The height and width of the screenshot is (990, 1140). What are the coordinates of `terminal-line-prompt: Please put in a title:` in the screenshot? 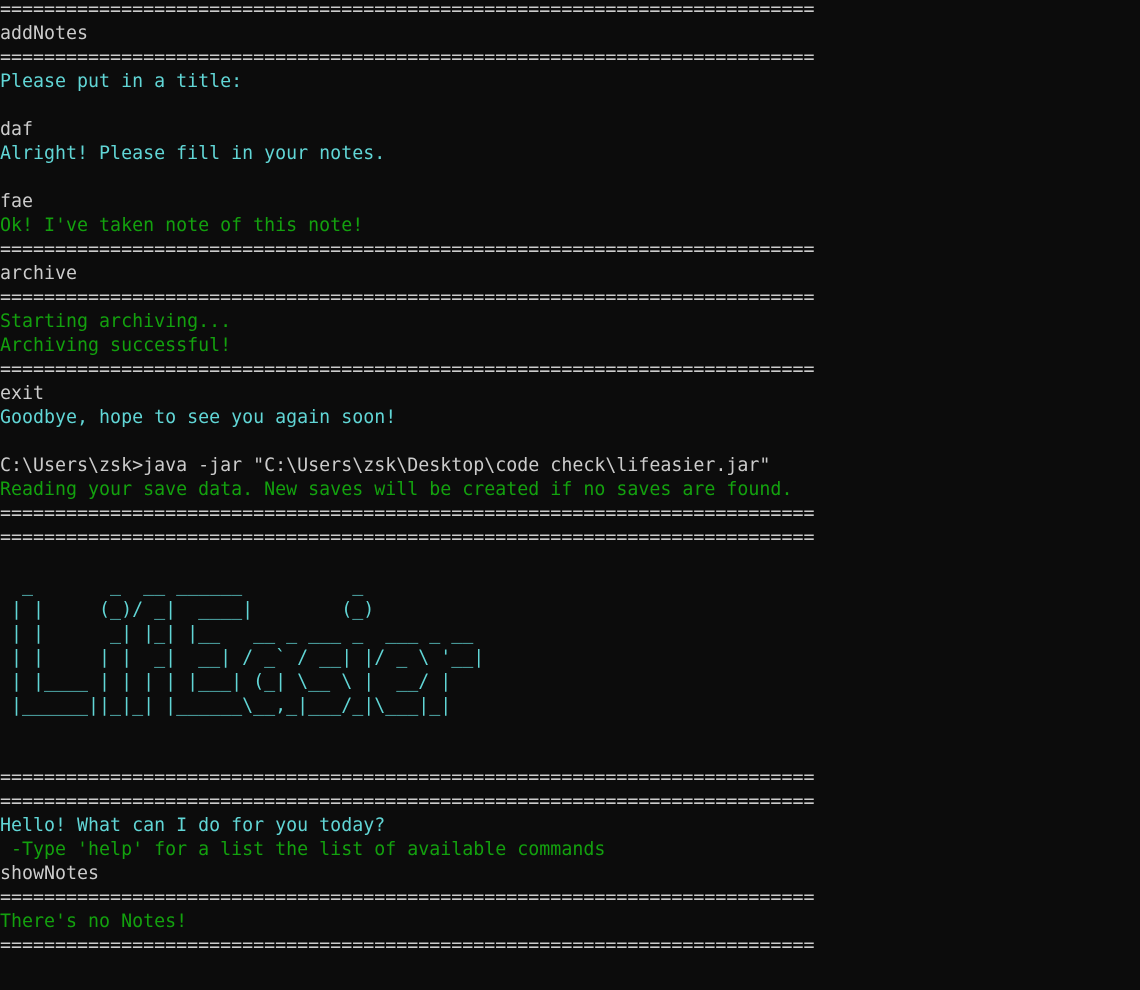 It's located at (121, 81).